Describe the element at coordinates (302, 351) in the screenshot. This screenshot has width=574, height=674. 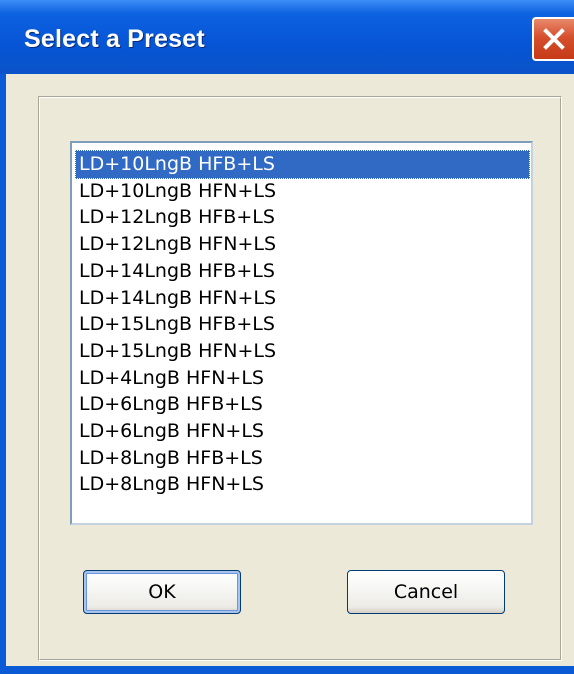
I see `preset-list-item: LD+15LngB HFN+LS` at that location.